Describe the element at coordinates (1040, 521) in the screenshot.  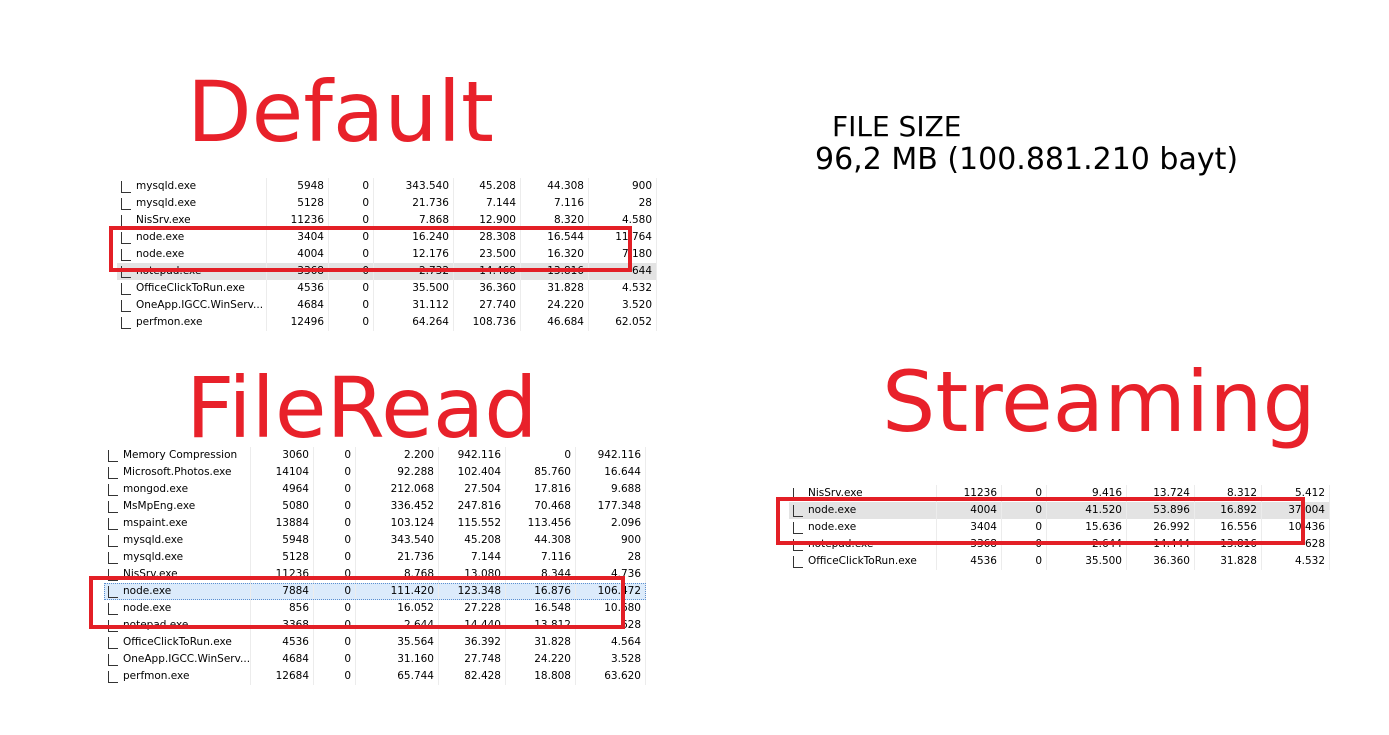
I see `highlight-box-streaming` at that location.